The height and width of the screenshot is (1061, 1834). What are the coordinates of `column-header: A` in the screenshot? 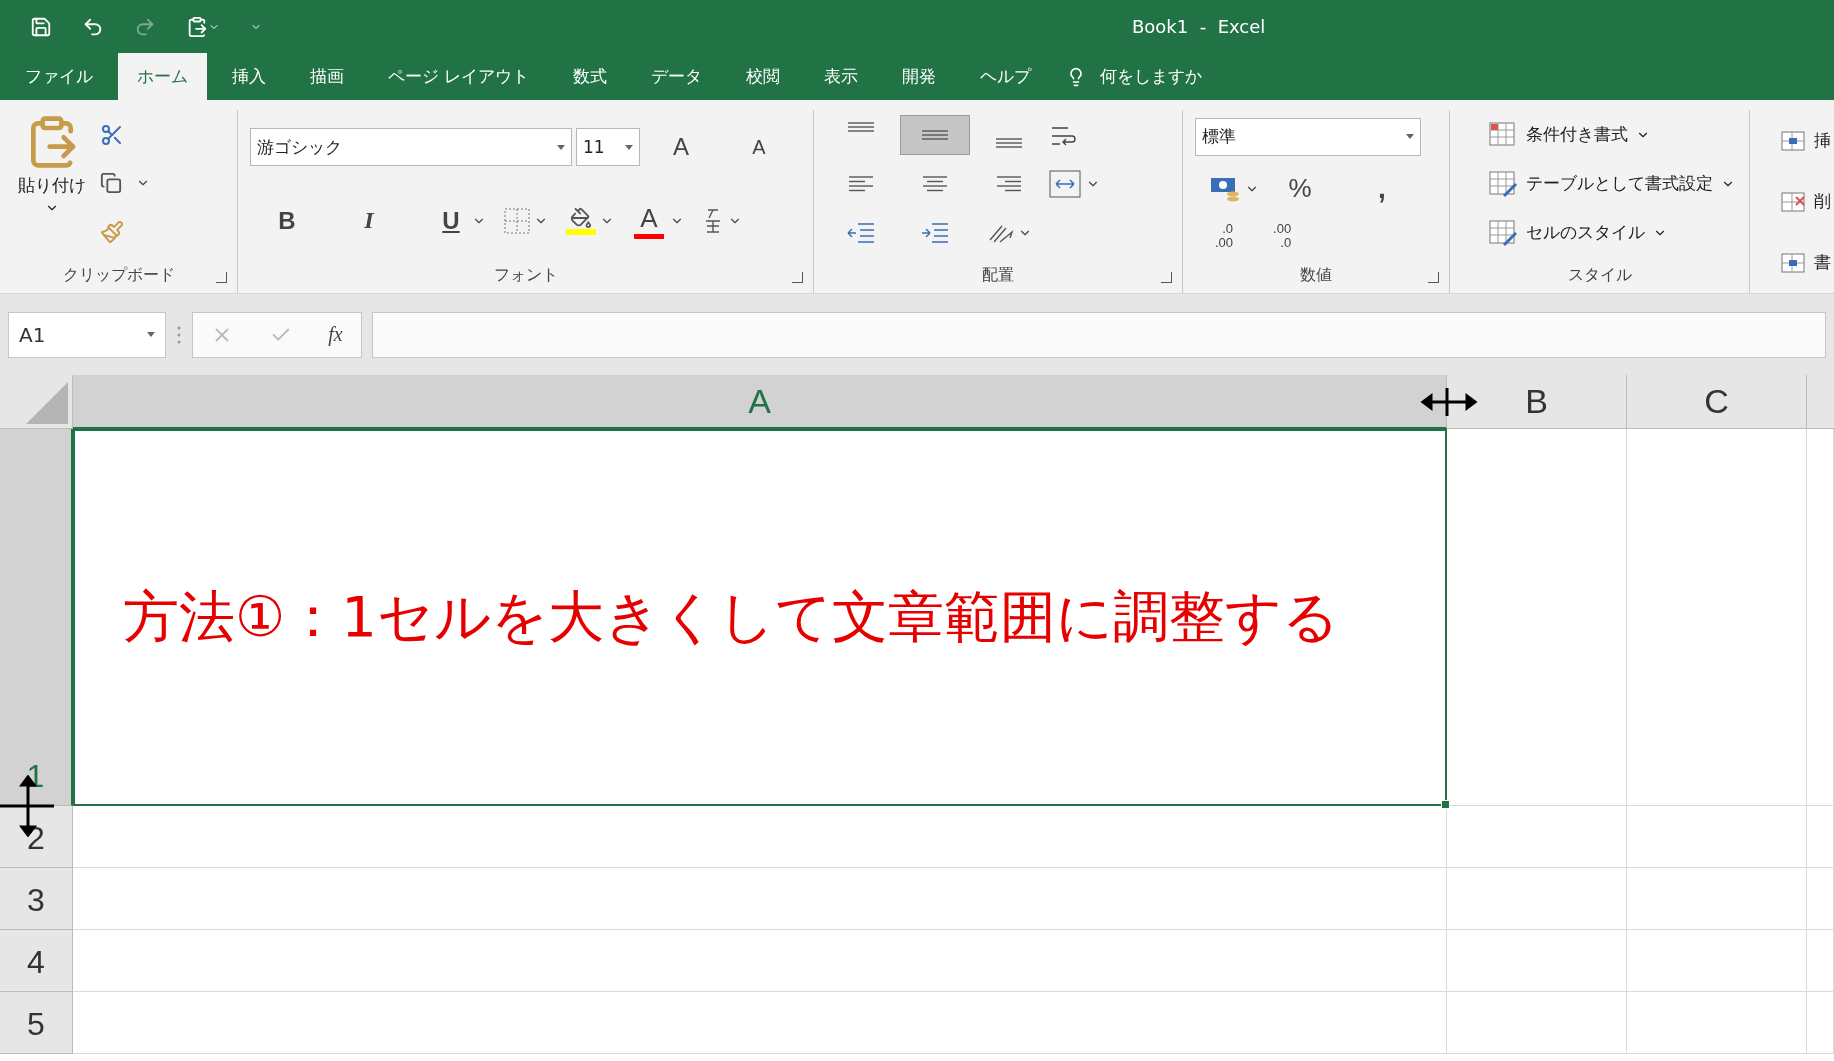 It's located at (760, 402).